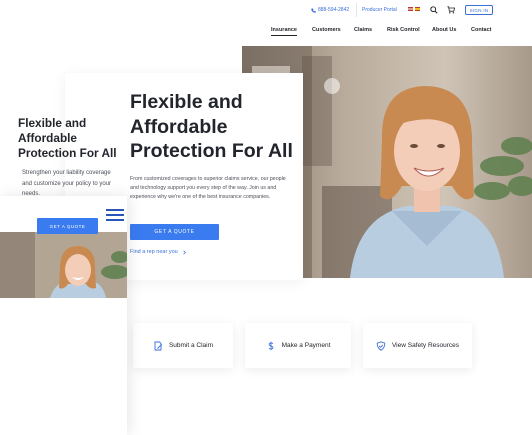  I want to click on mobile-get-a-quote-button: GET A QUOTE, so click(67, 226).